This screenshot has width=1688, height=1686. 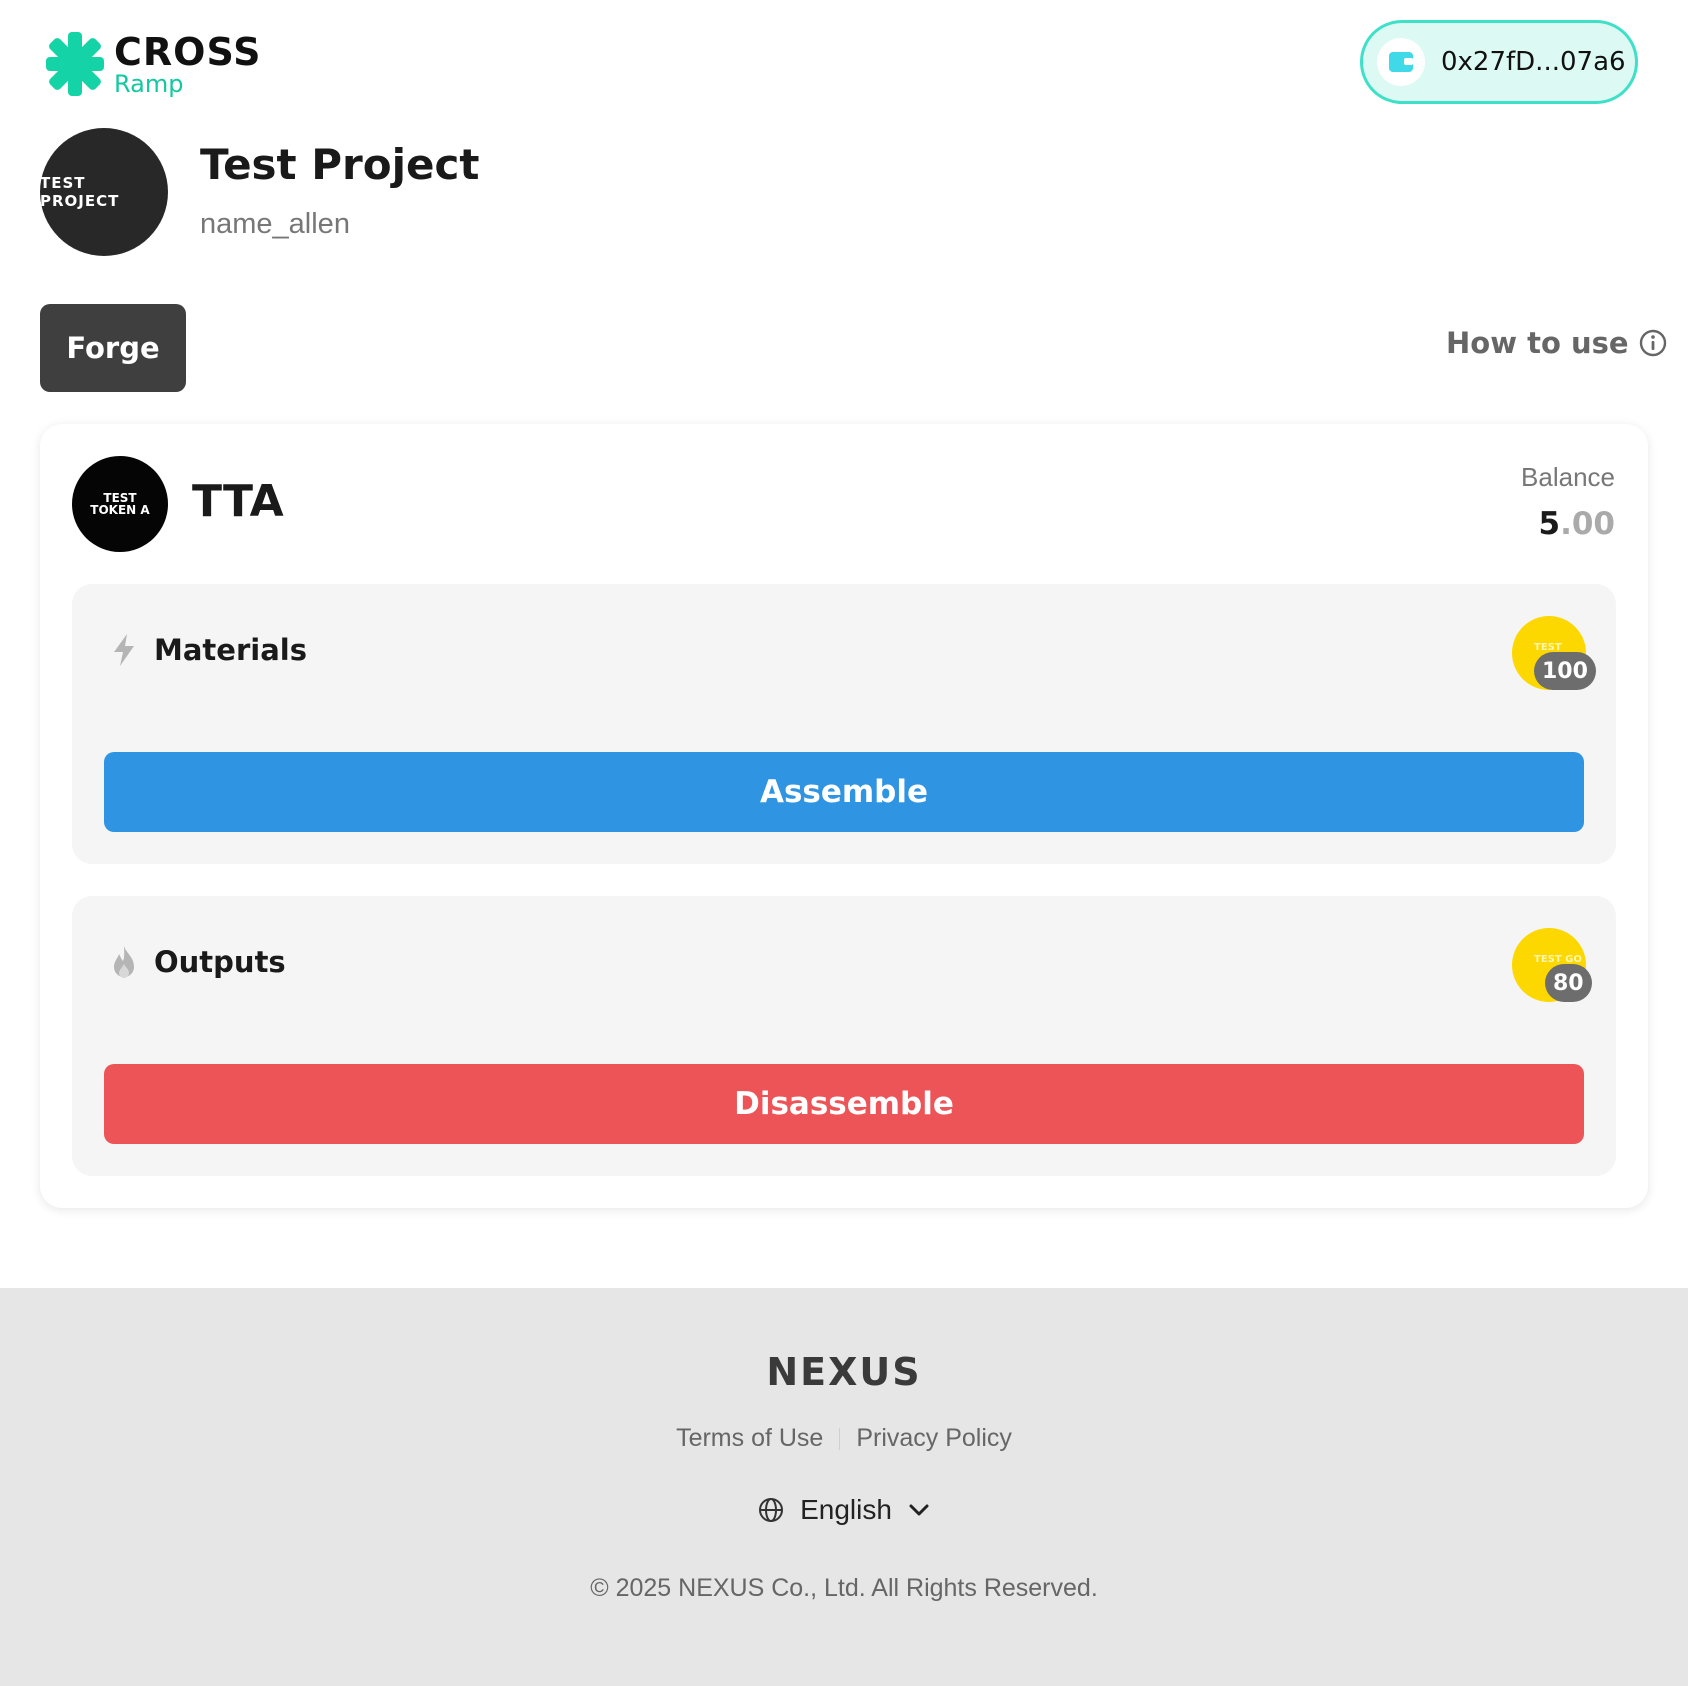 I want to click on how-to-use-link: How to use, so click(x=1556, y=343).